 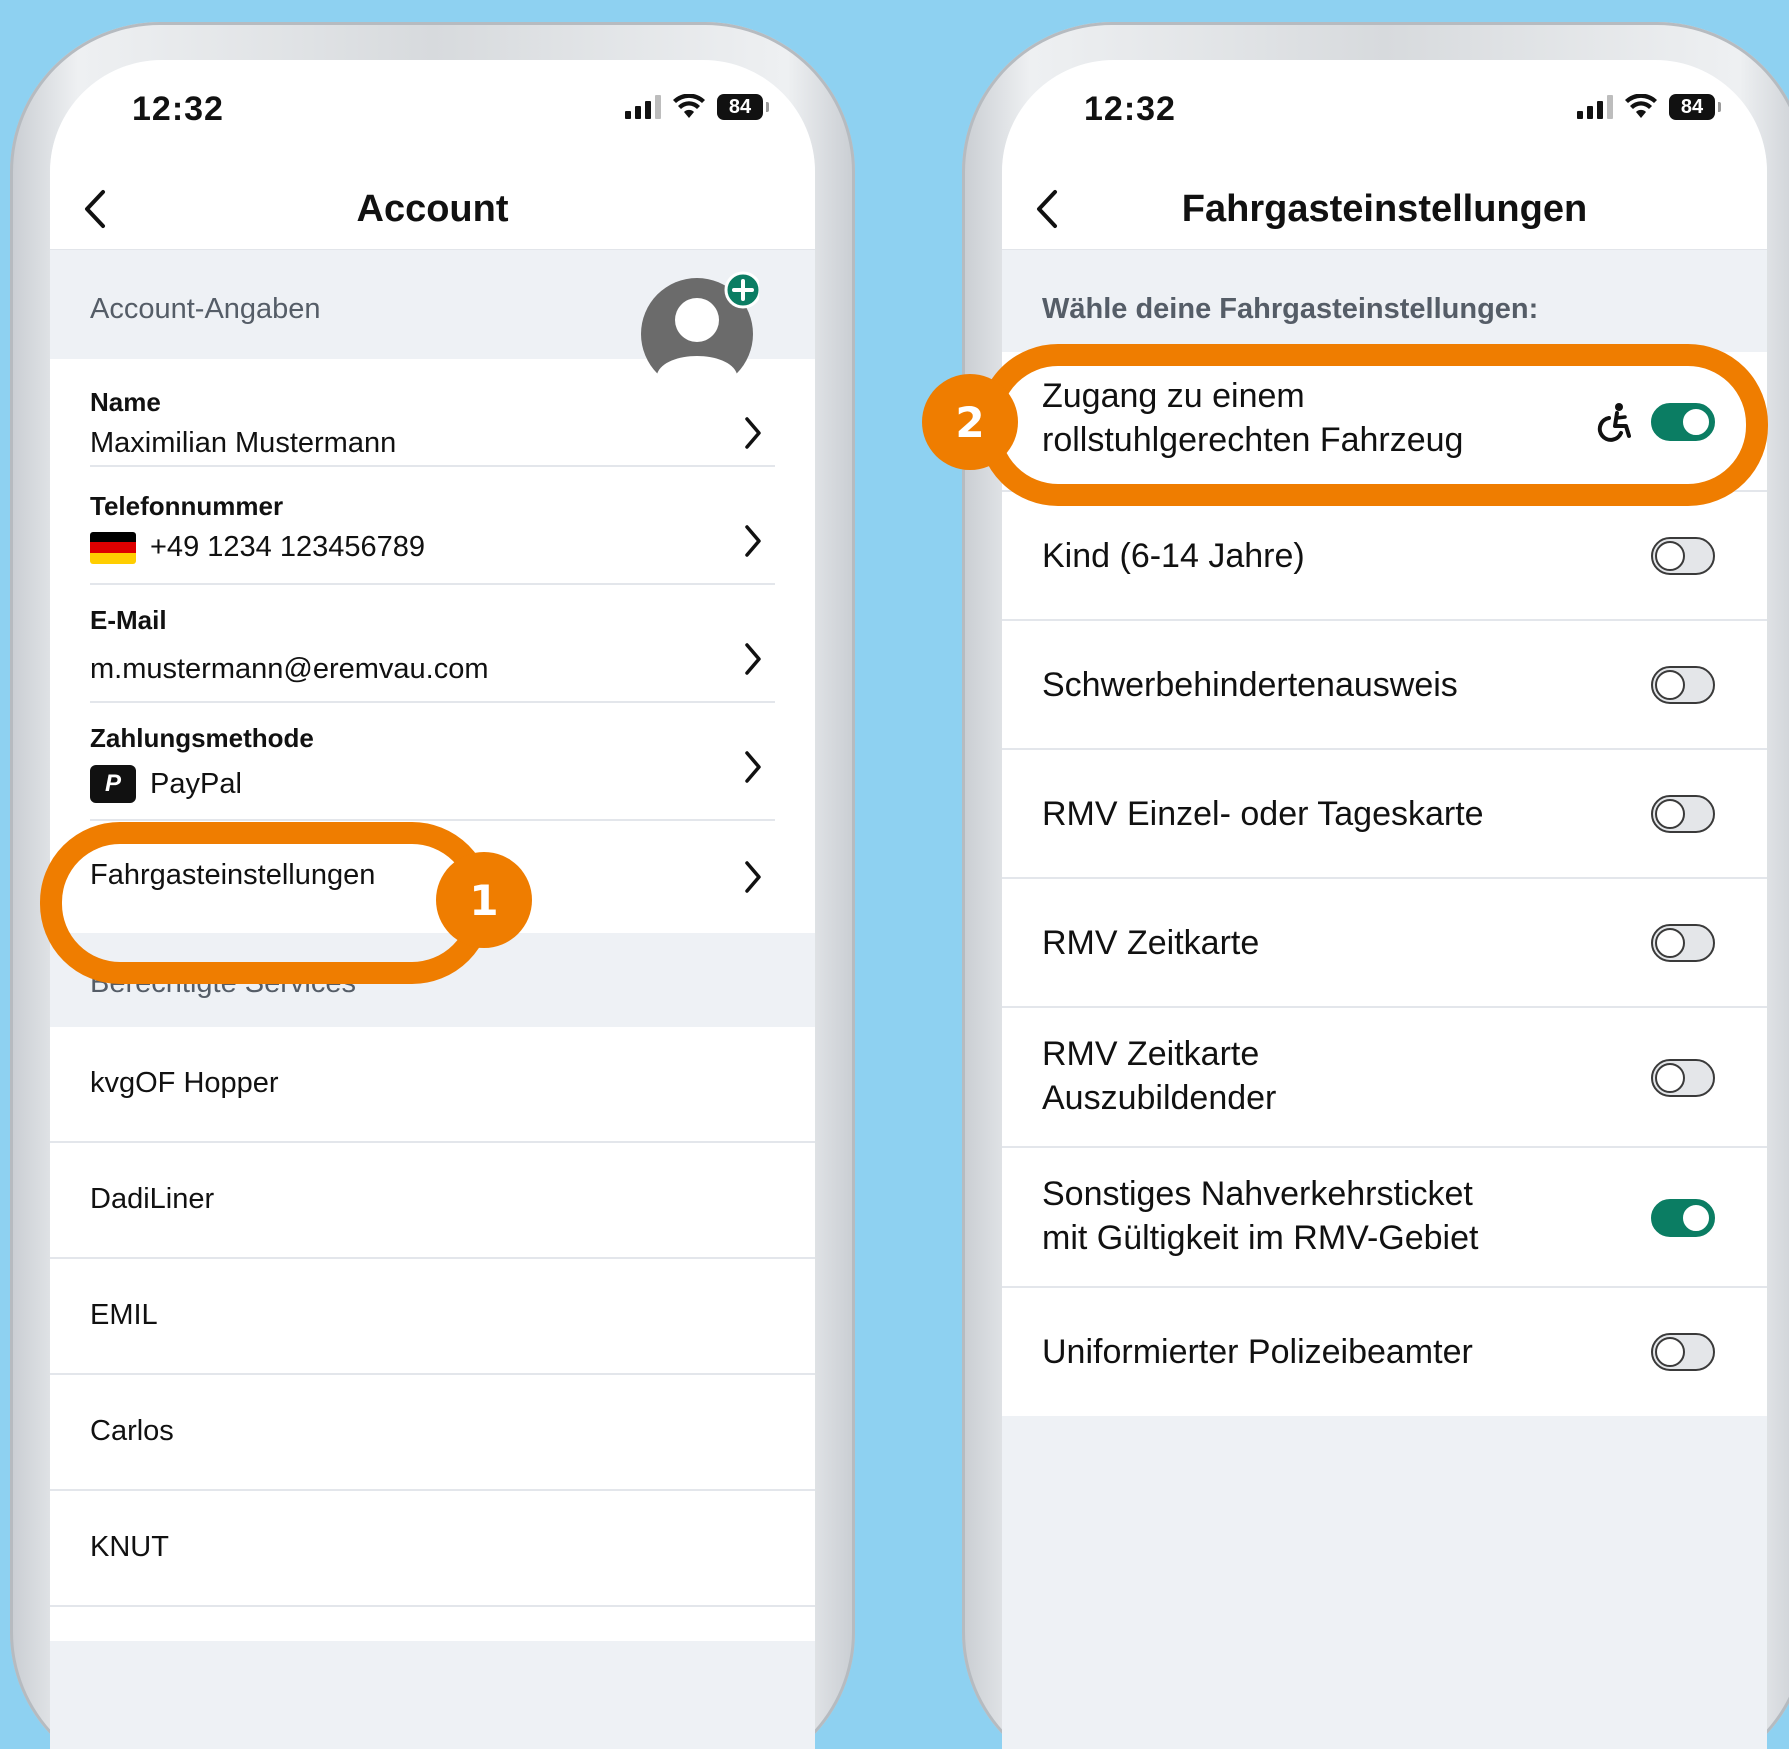 I want to click on other-transit-ticket-toggle, so click(x=1683, y=1218).